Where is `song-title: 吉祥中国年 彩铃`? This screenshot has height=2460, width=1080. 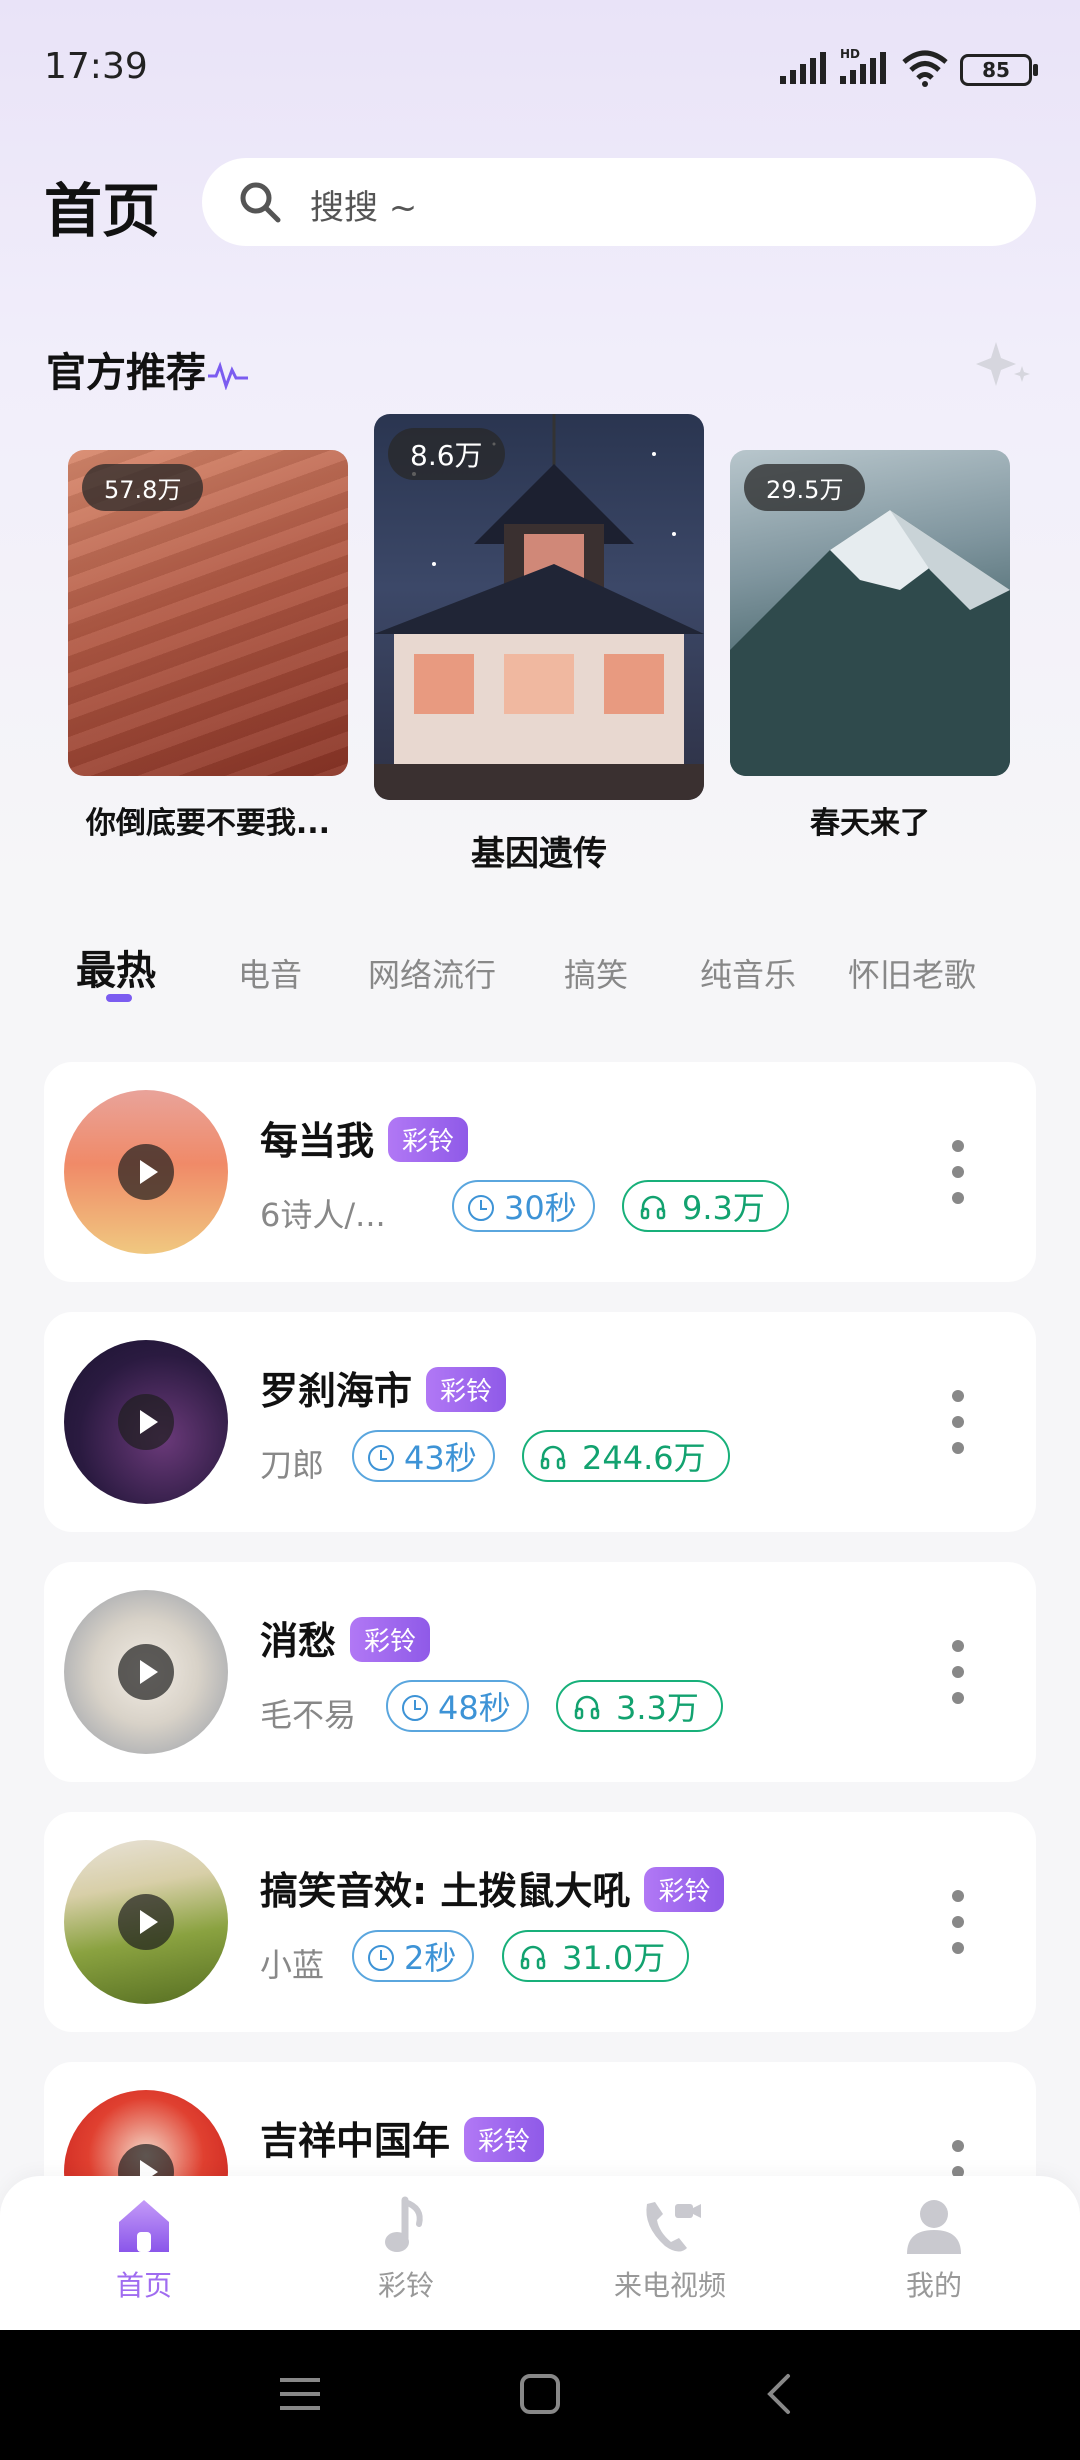
song-title: 吉祥中国年 彩铃 is located at coordinates (402, 2138).